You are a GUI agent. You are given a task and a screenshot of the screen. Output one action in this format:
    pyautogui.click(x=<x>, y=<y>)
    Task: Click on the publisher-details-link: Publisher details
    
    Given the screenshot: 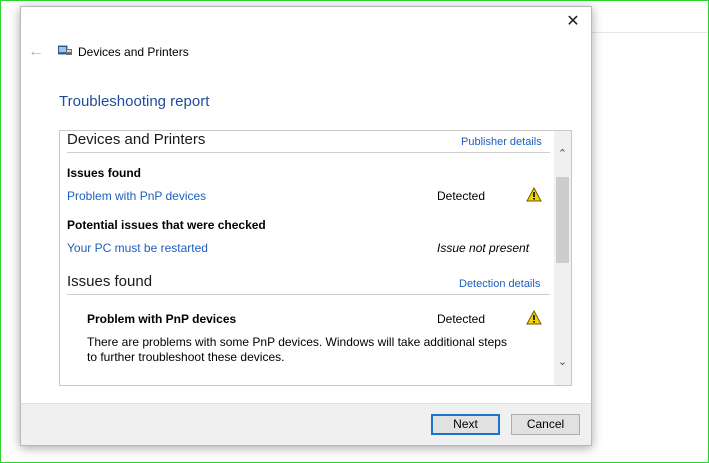 What is the action you would take?
    pyautogui.click(x=501, y=142)
    